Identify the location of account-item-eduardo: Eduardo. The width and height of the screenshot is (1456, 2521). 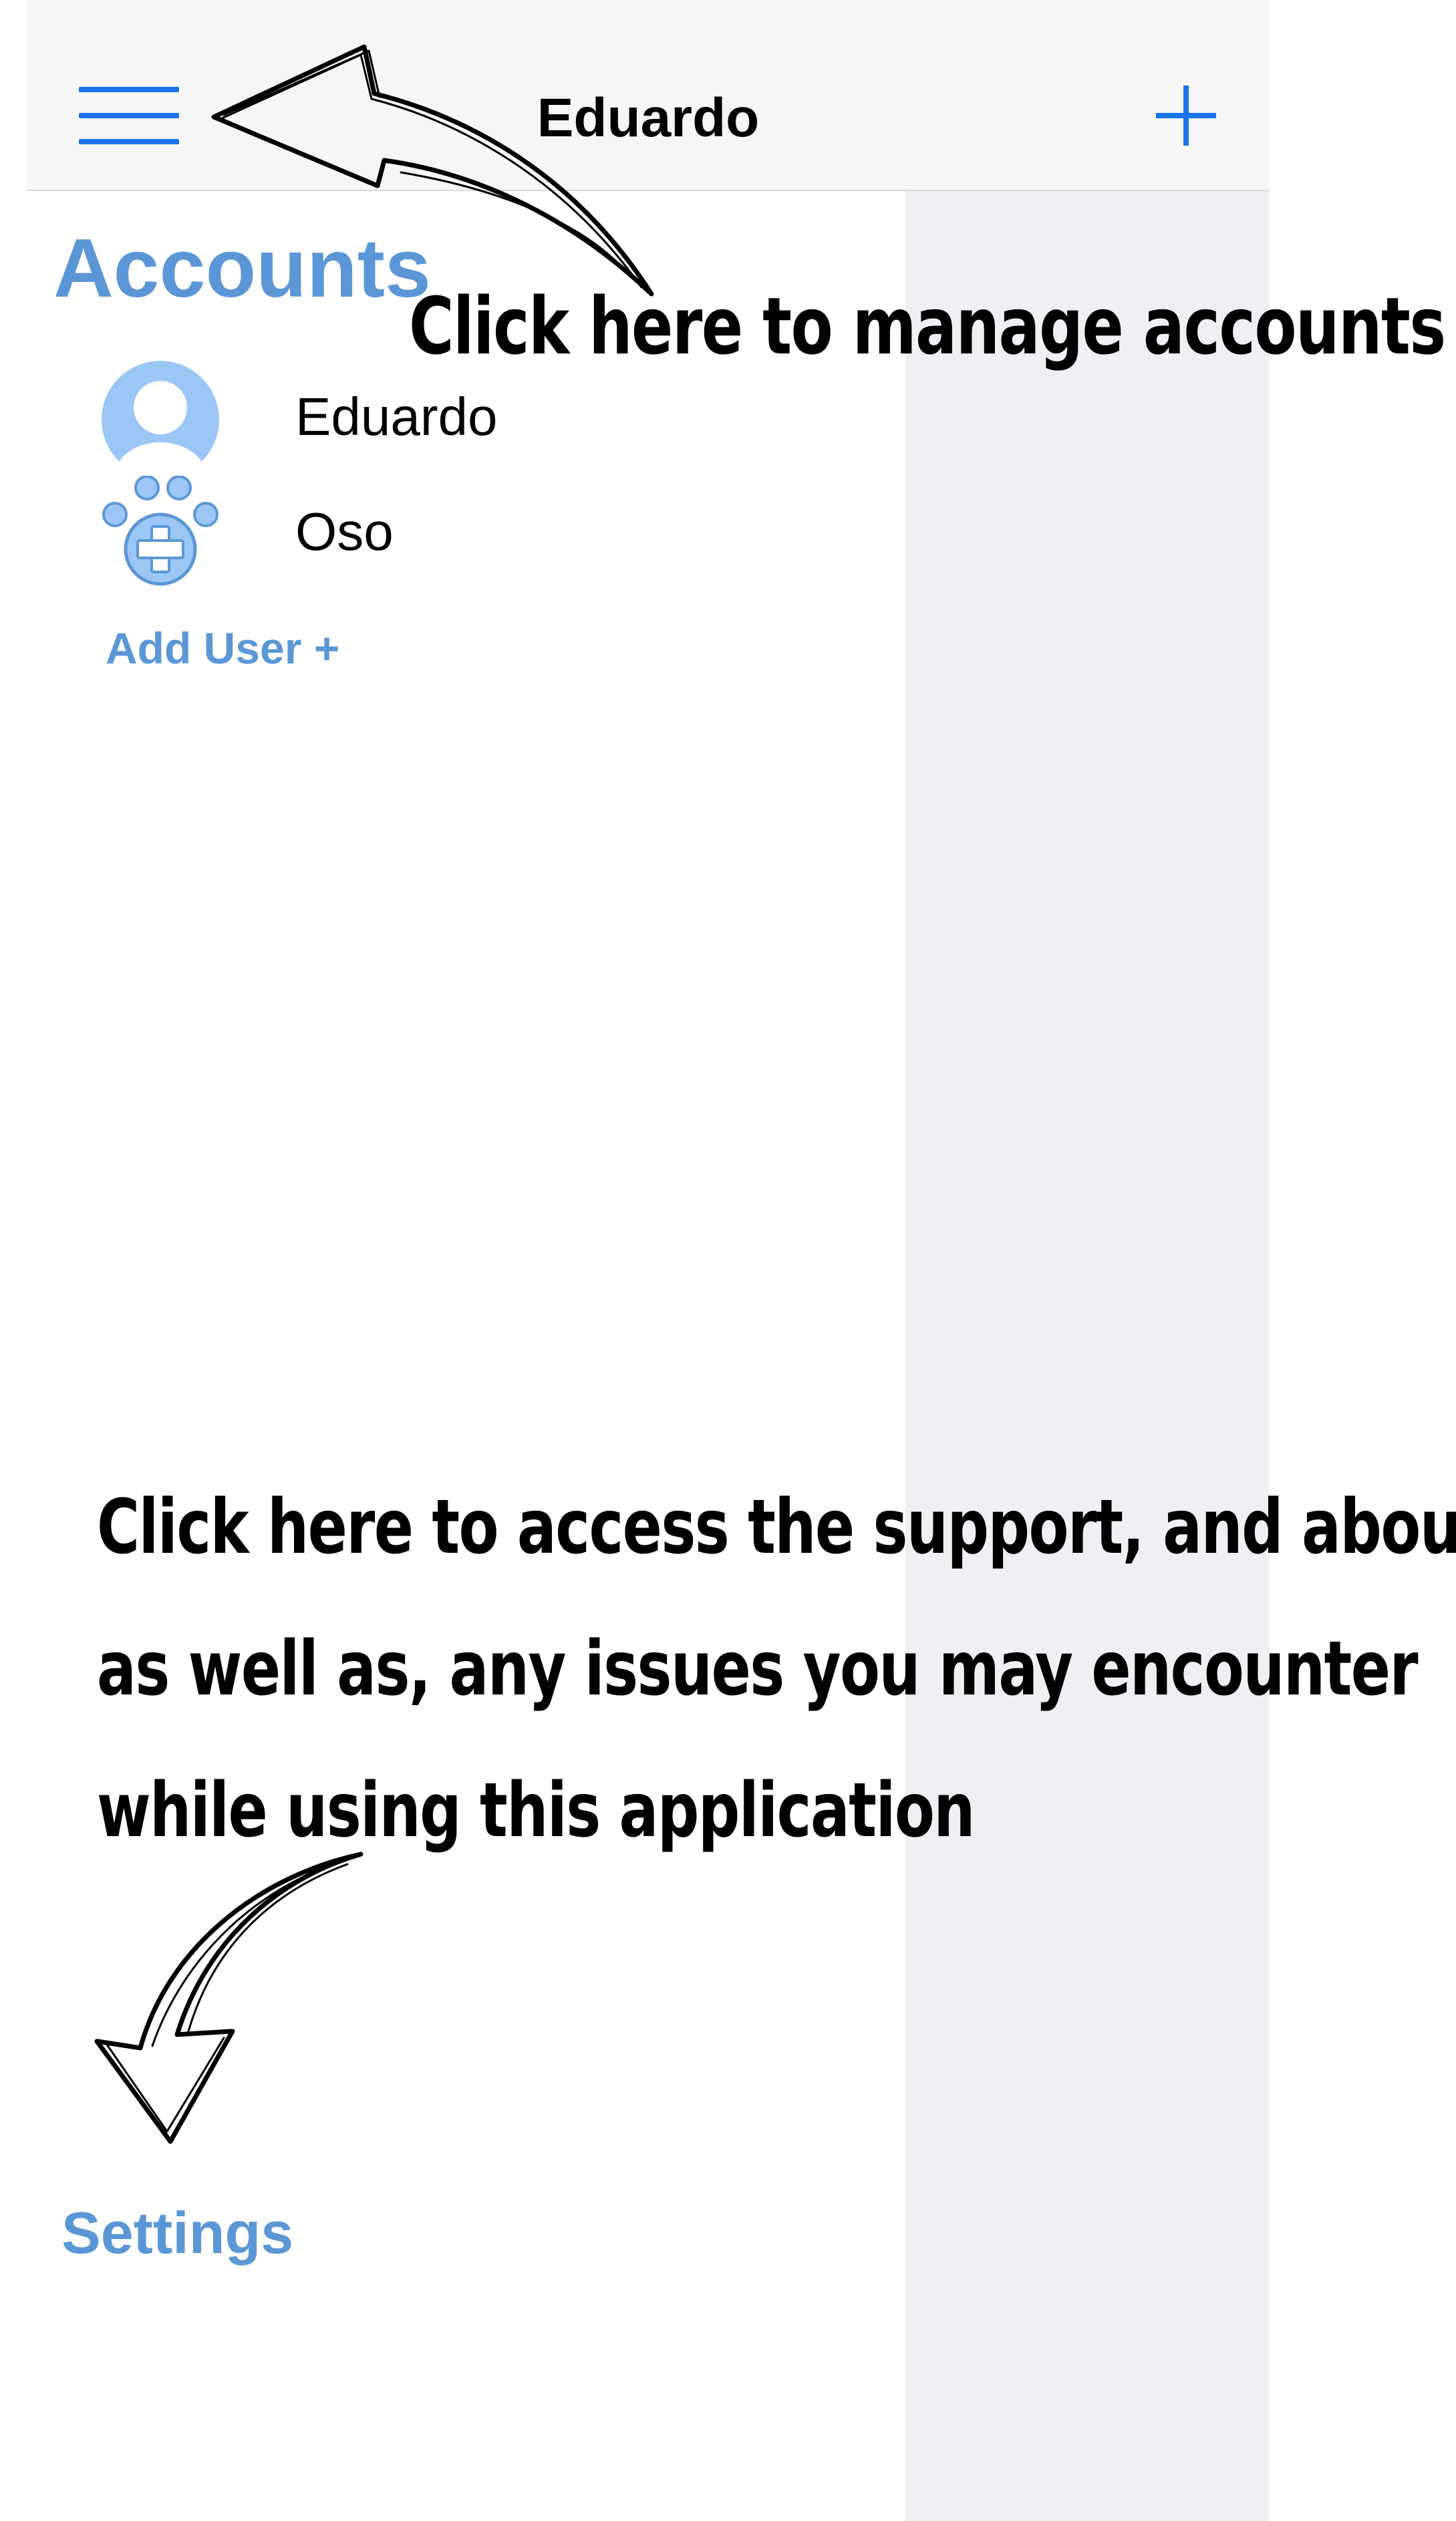
(402, 419).